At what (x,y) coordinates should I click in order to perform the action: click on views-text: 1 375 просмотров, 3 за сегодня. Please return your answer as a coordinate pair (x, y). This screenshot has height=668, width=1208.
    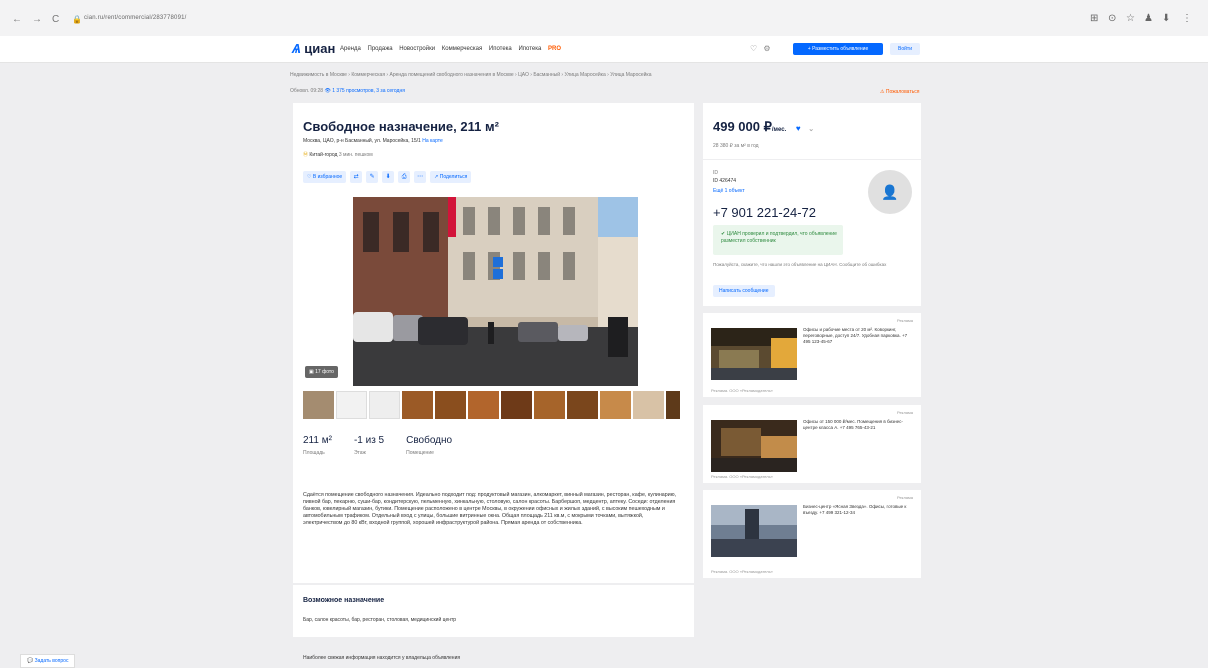
    Looking at the image, I should click on (368, 91).